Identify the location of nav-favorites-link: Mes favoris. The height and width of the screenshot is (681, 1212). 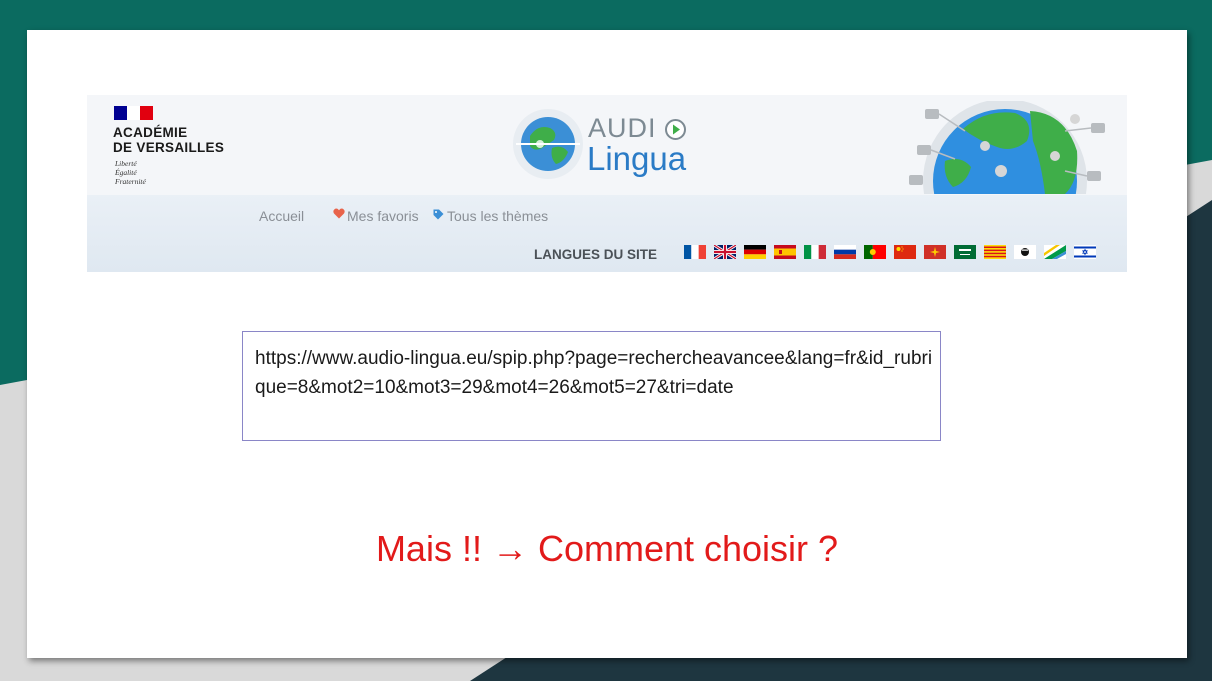
(383, 216).